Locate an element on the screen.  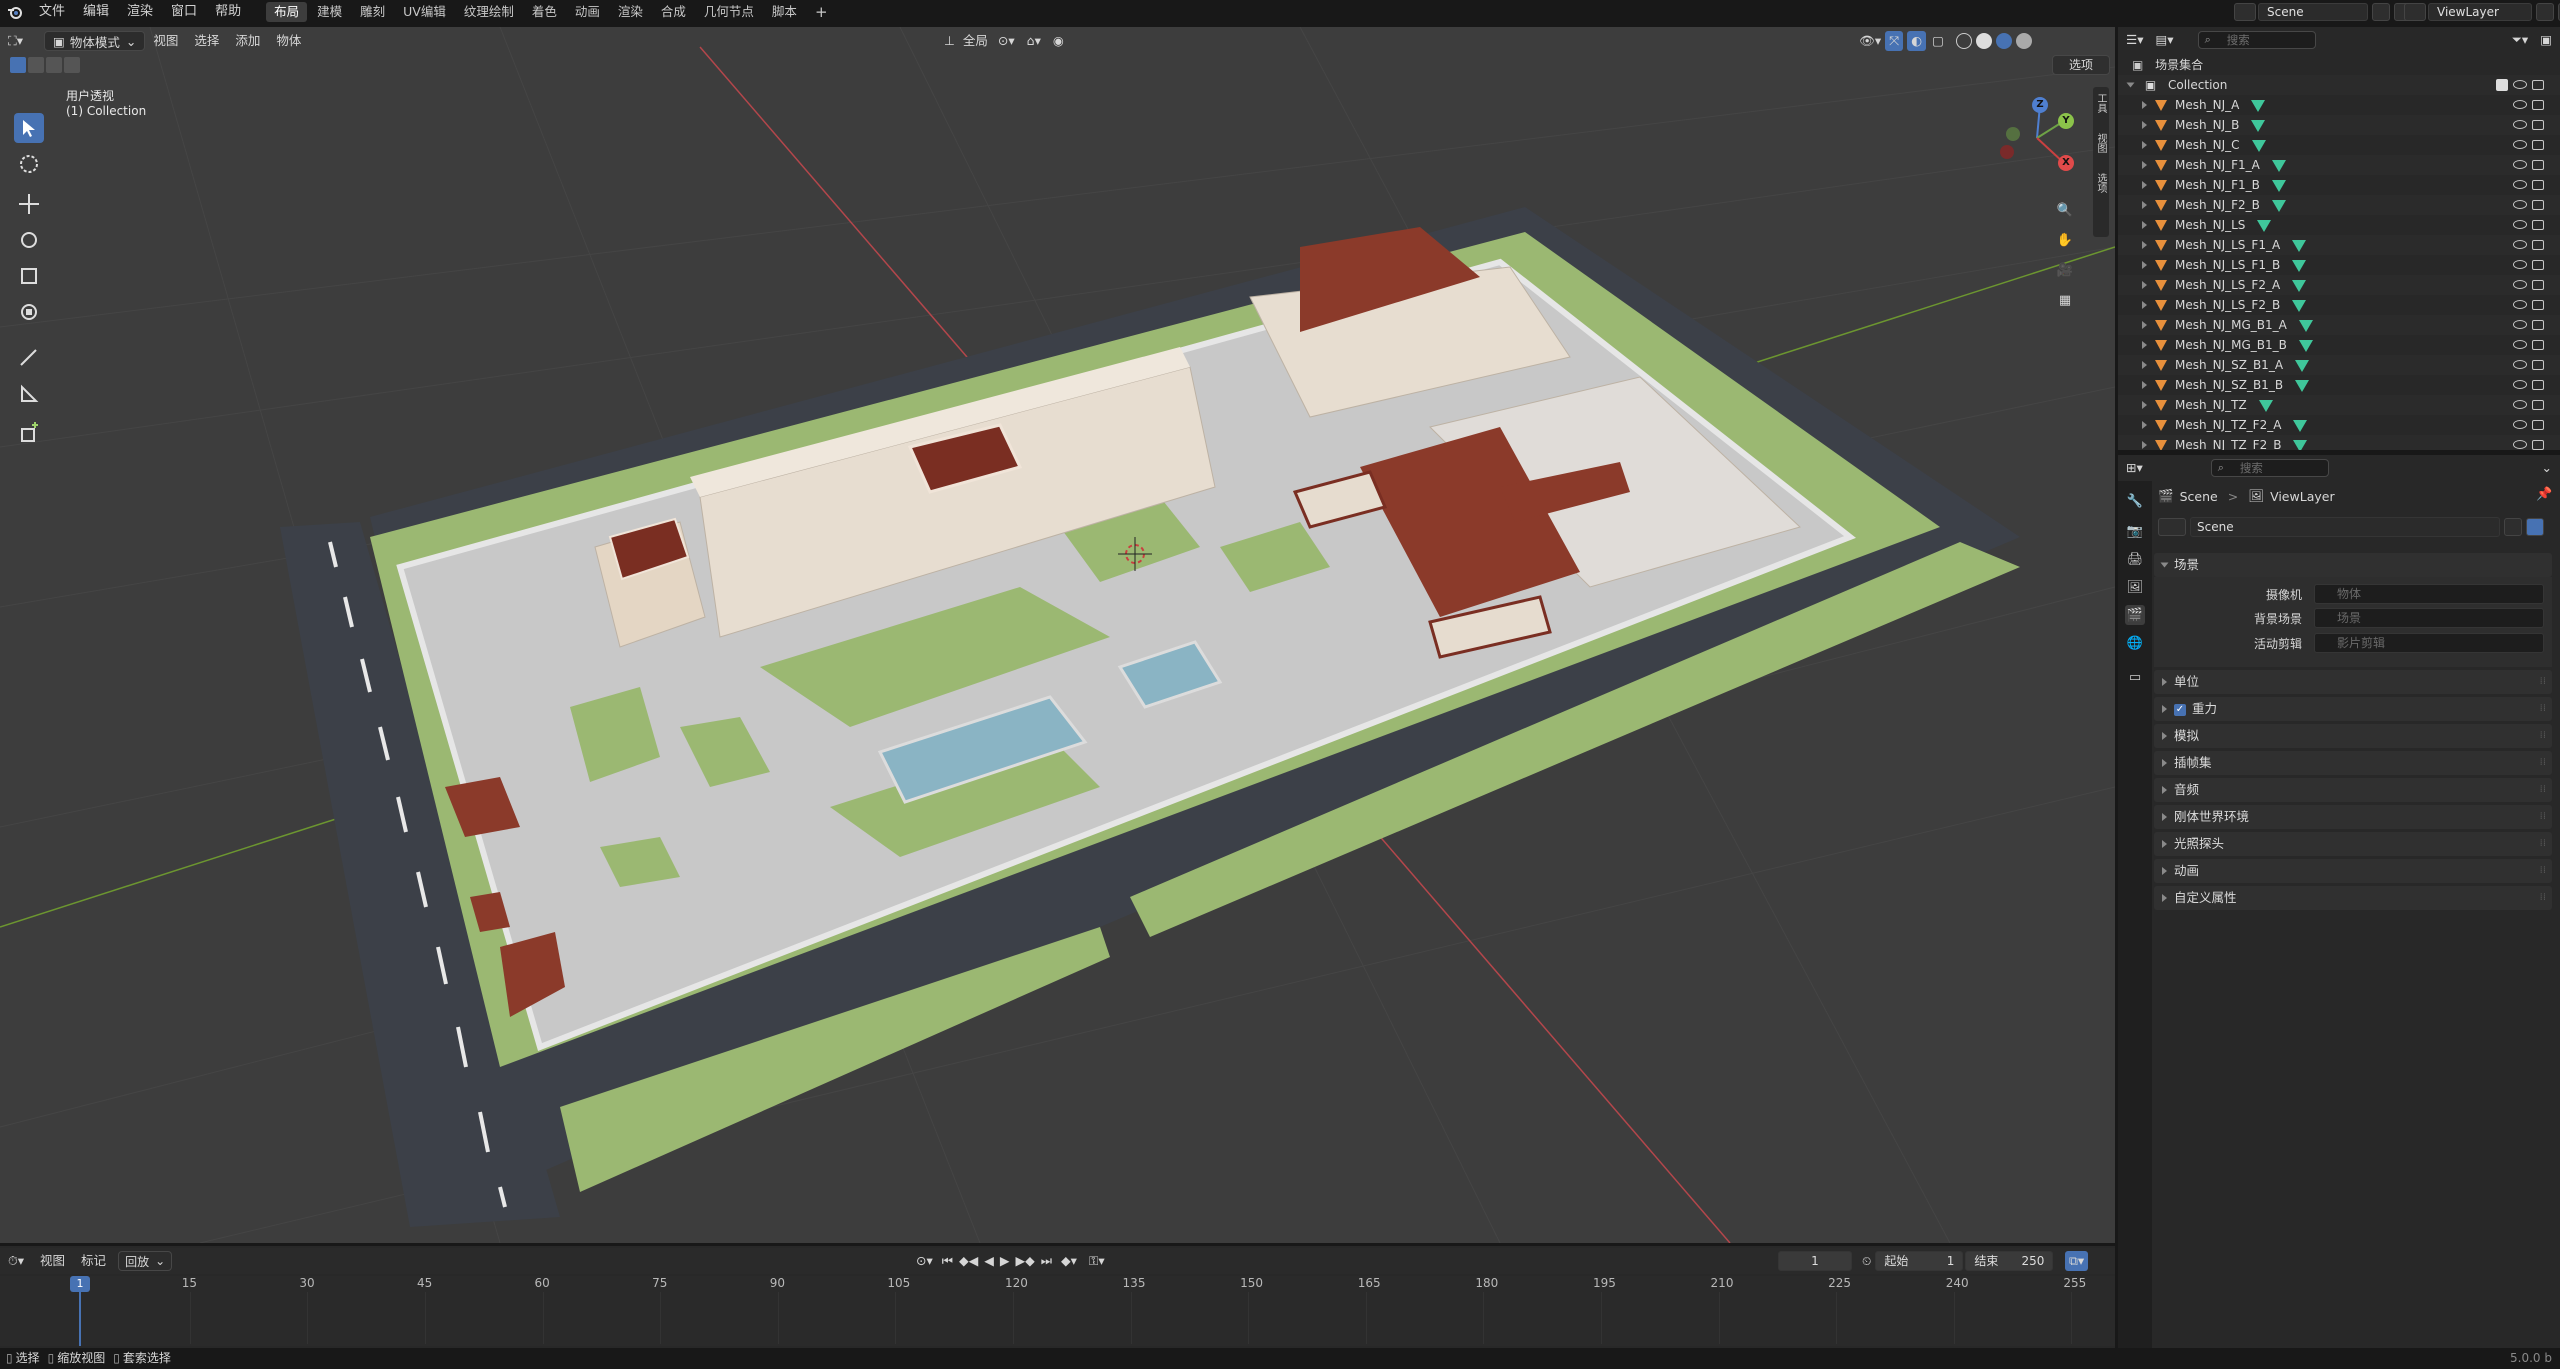
menu-file: 文件 is located at coordinates (52, 12).